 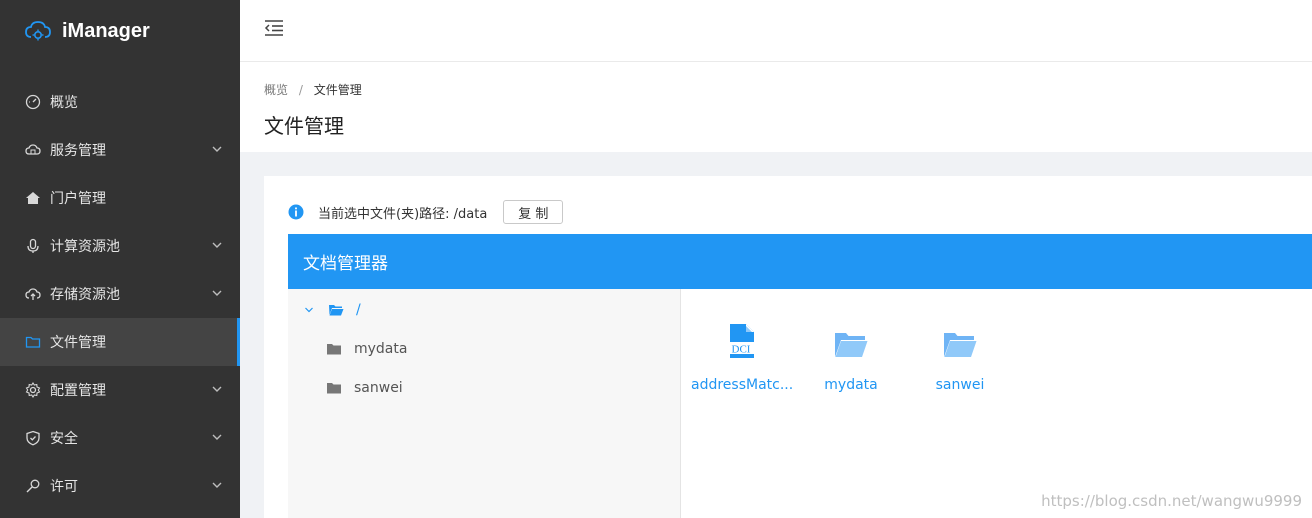 I want to click on breadcrumb: 概览 / 文件管理, so click(x=313, y=89).